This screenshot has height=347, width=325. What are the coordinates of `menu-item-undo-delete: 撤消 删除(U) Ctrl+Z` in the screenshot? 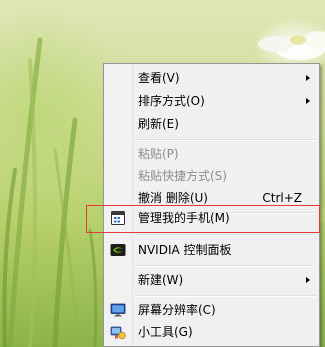 It's located at (211, 198).